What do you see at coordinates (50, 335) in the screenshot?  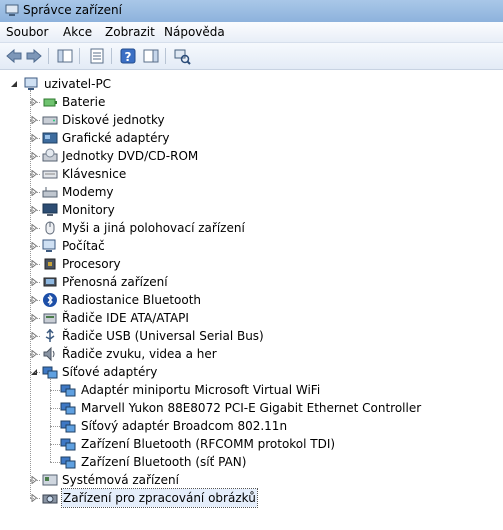 I see `usb-controller-icon` at bounding box center [50, 335].